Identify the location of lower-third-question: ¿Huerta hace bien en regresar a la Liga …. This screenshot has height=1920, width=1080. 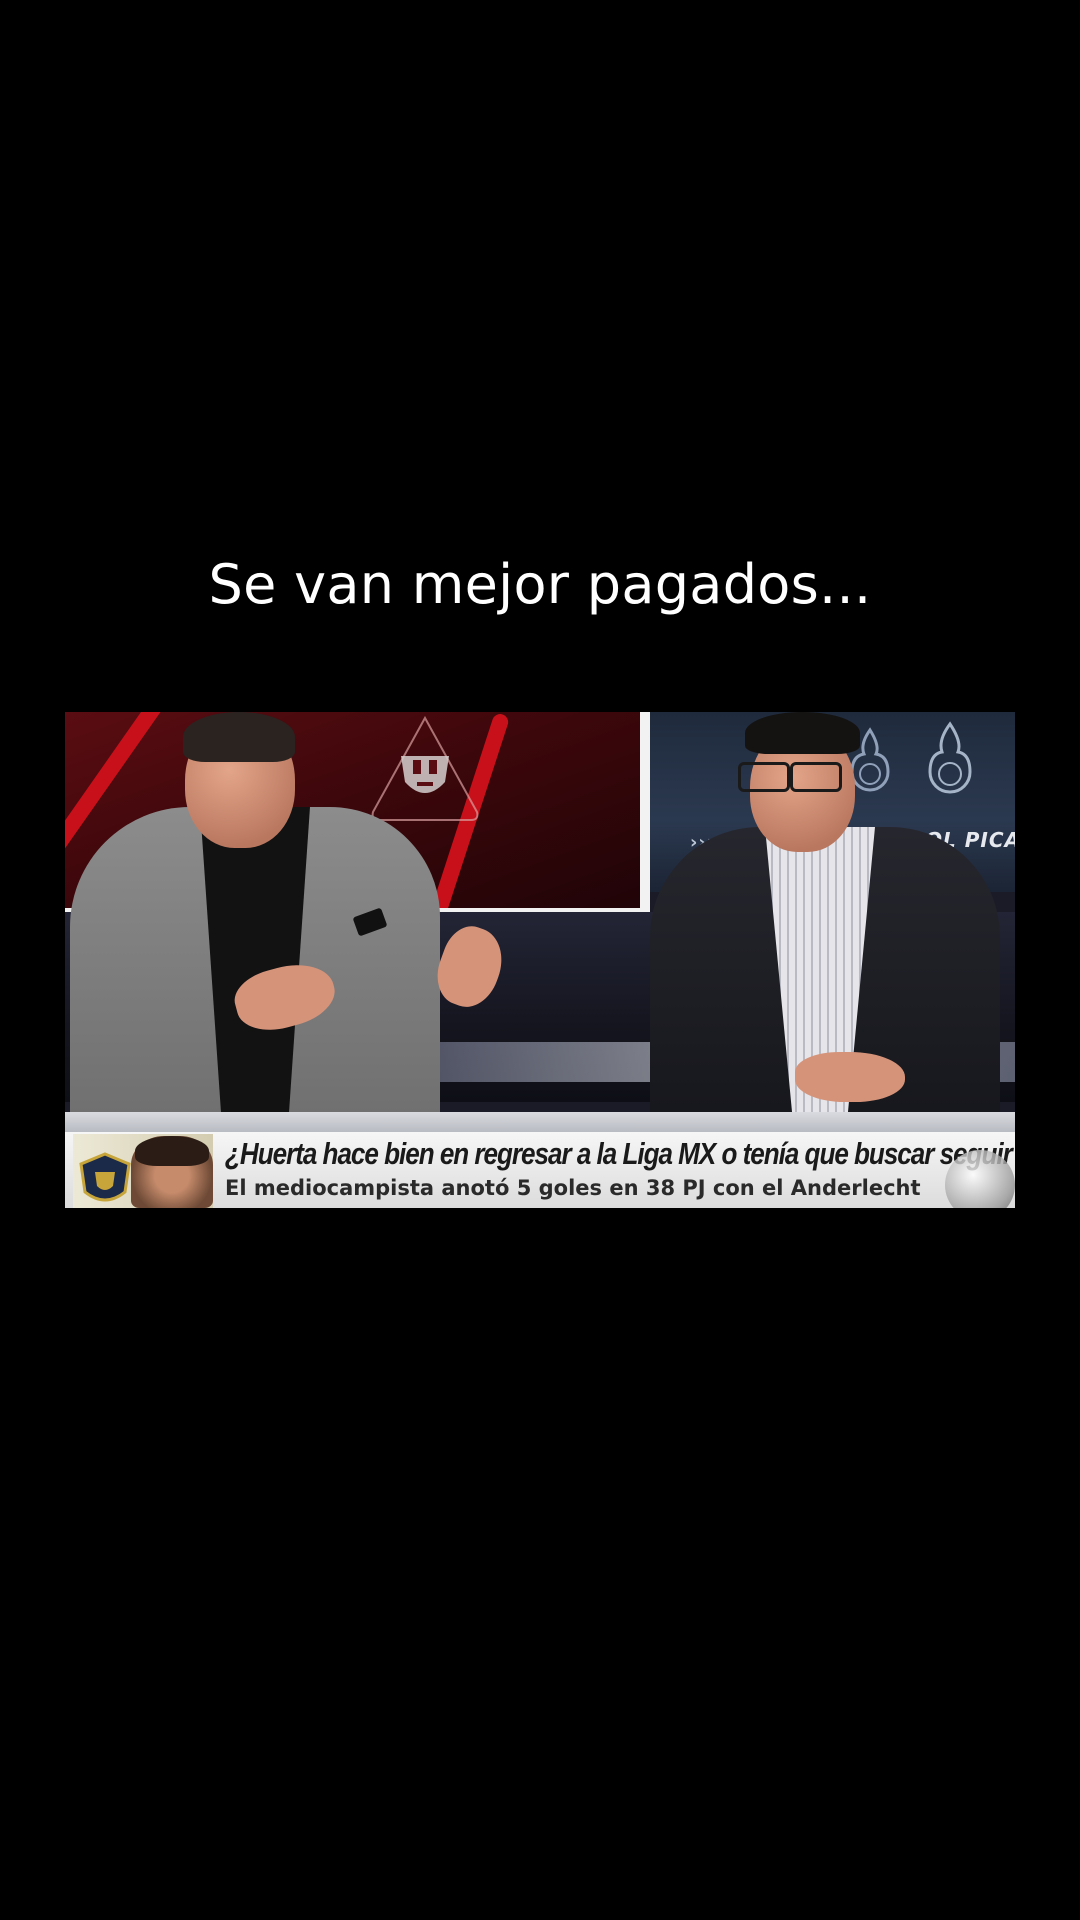
(620, 1153).